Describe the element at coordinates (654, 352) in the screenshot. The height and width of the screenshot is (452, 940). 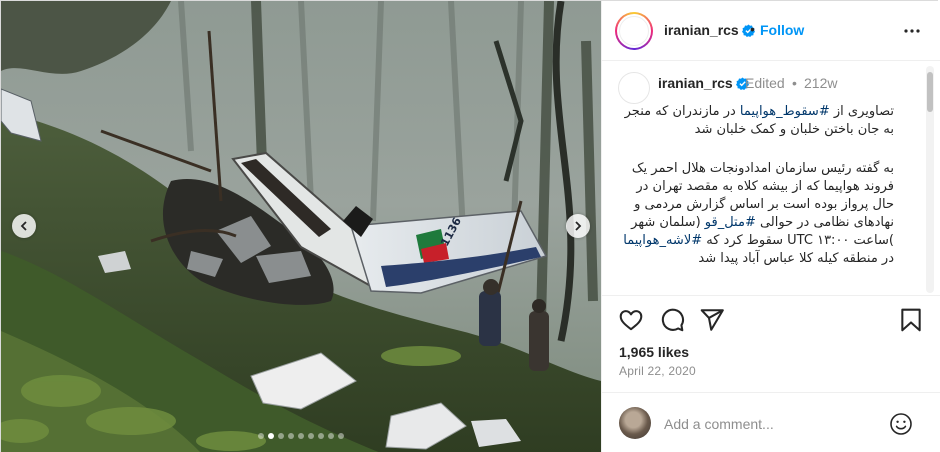
I see `like-count: 1,965 likes` at that location.